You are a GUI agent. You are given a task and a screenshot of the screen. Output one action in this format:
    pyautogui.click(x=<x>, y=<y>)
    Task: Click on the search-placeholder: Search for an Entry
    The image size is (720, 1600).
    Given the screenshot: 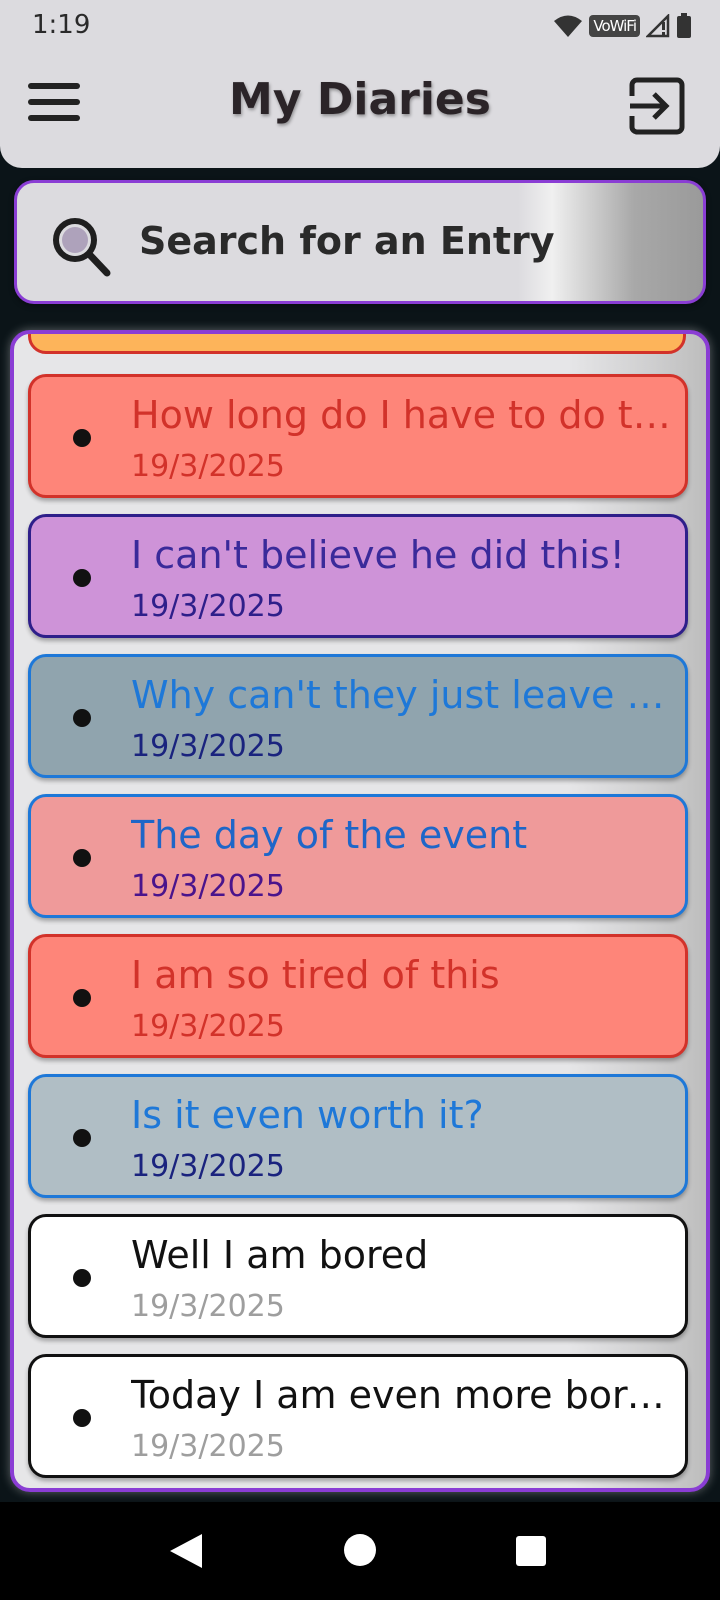 What is the action you would take?
    pyautogui.click(x=347, y=241)
    